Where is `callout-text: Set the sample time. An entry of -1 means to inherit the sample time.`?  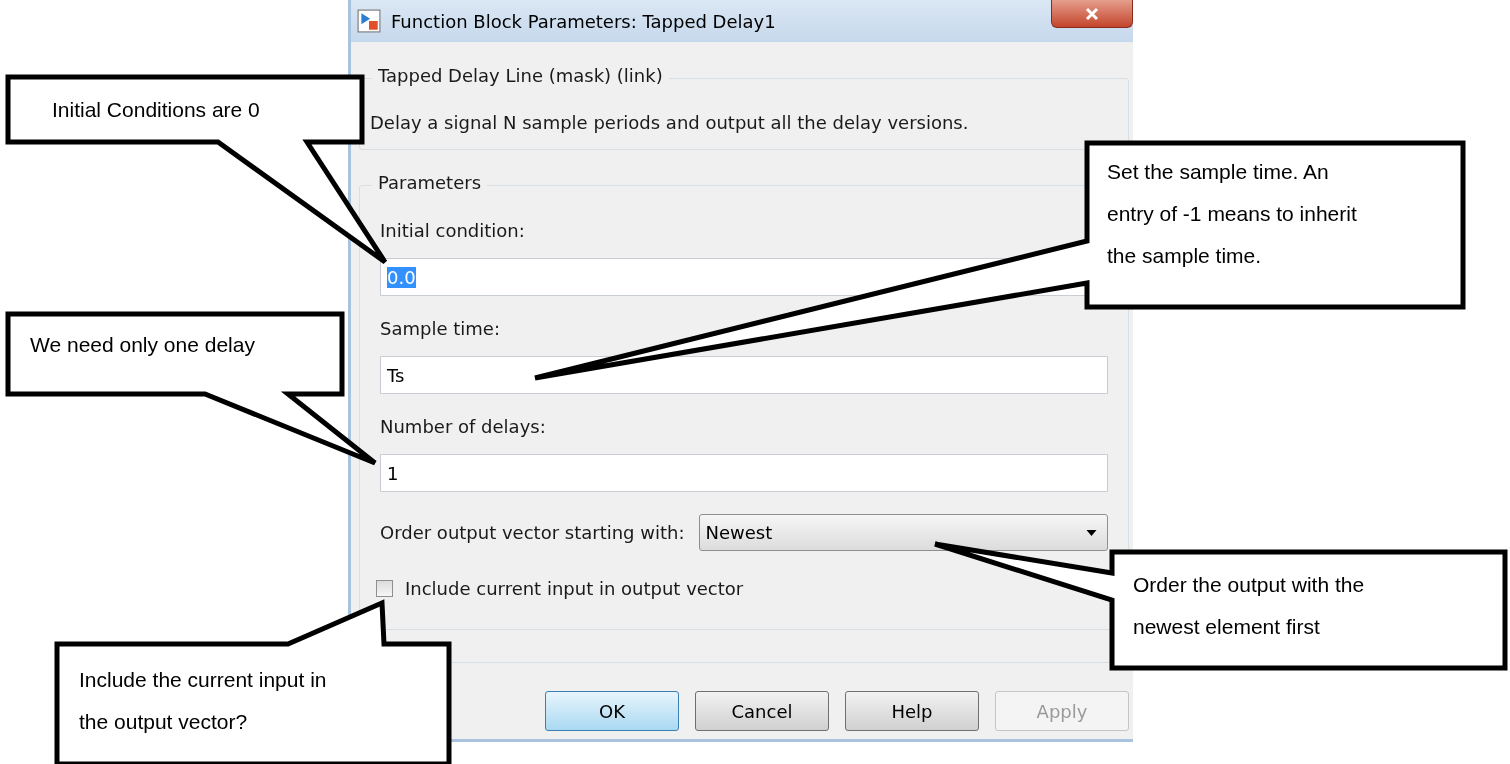
callout-text: Set the sample time. An entry of -1 means to inherit the sample time. is located at coordinates (1232, 214).